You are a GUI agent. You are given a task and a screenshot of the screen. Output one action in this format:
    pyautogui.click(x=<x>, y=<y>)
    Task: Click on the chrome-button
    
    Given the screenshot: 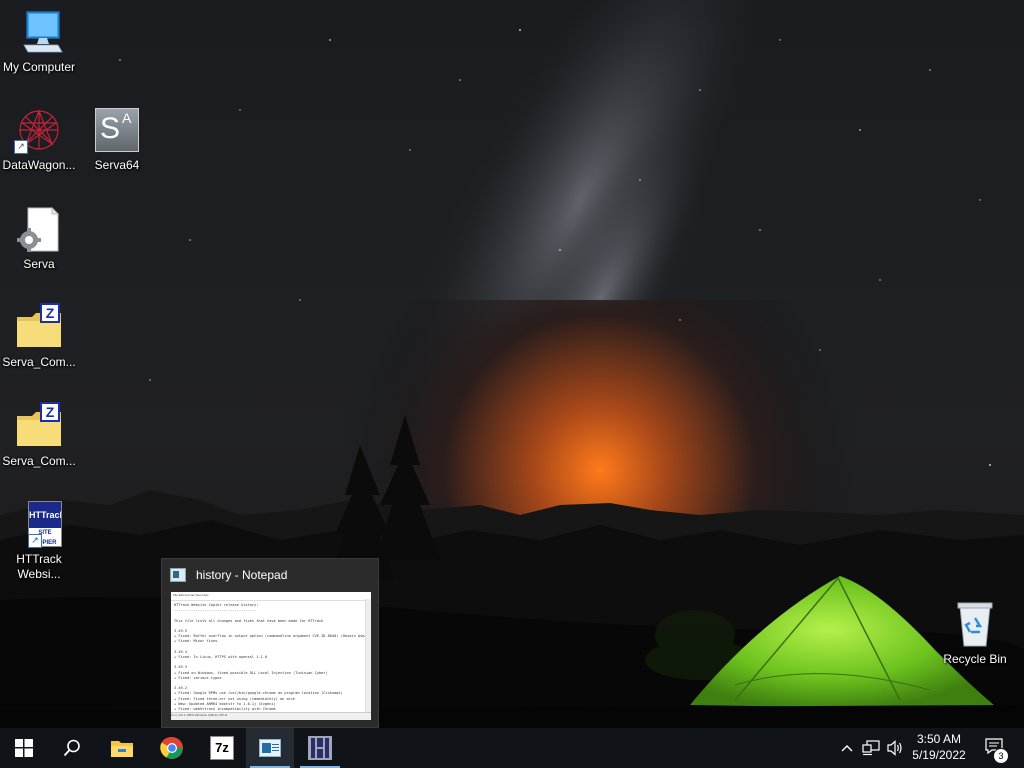 What is the action you would take?
    pyautogui.click(x=172, y=748)
    